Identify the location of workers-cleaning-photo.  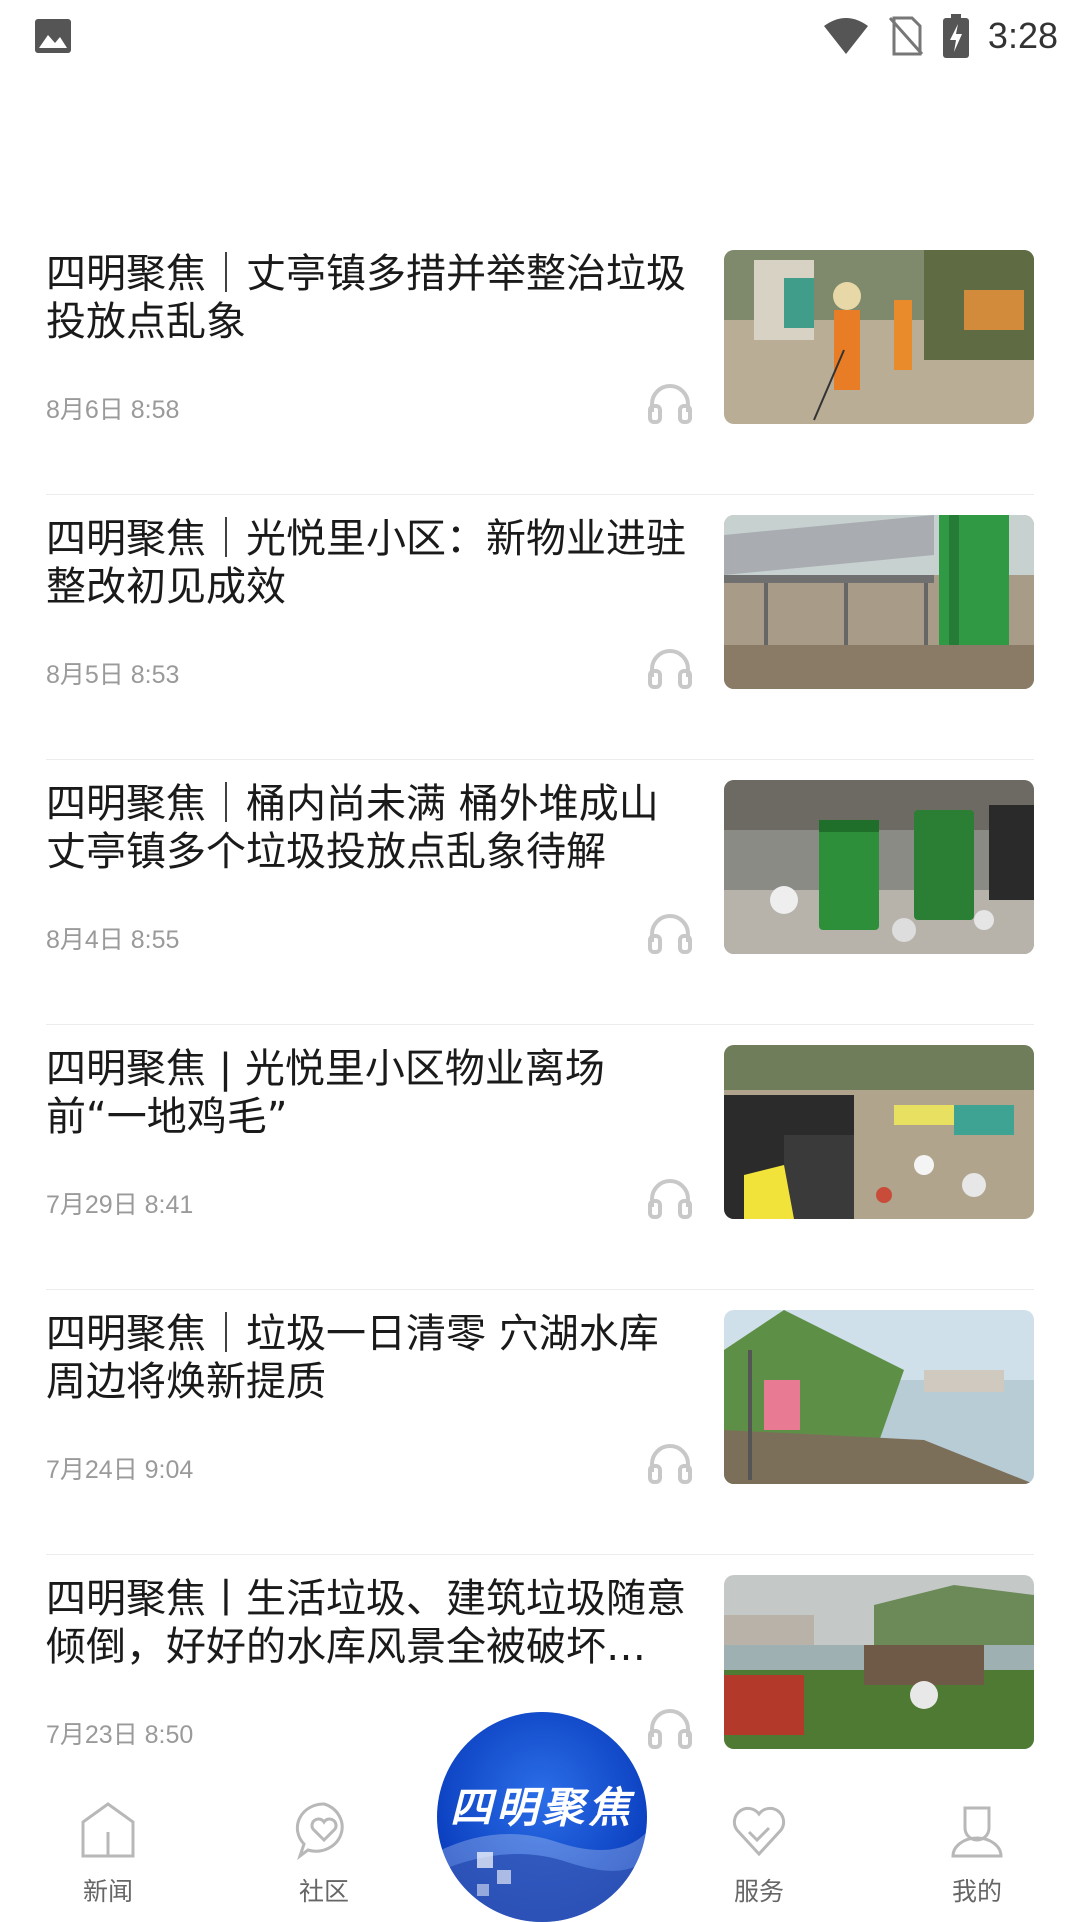
(879, 337).